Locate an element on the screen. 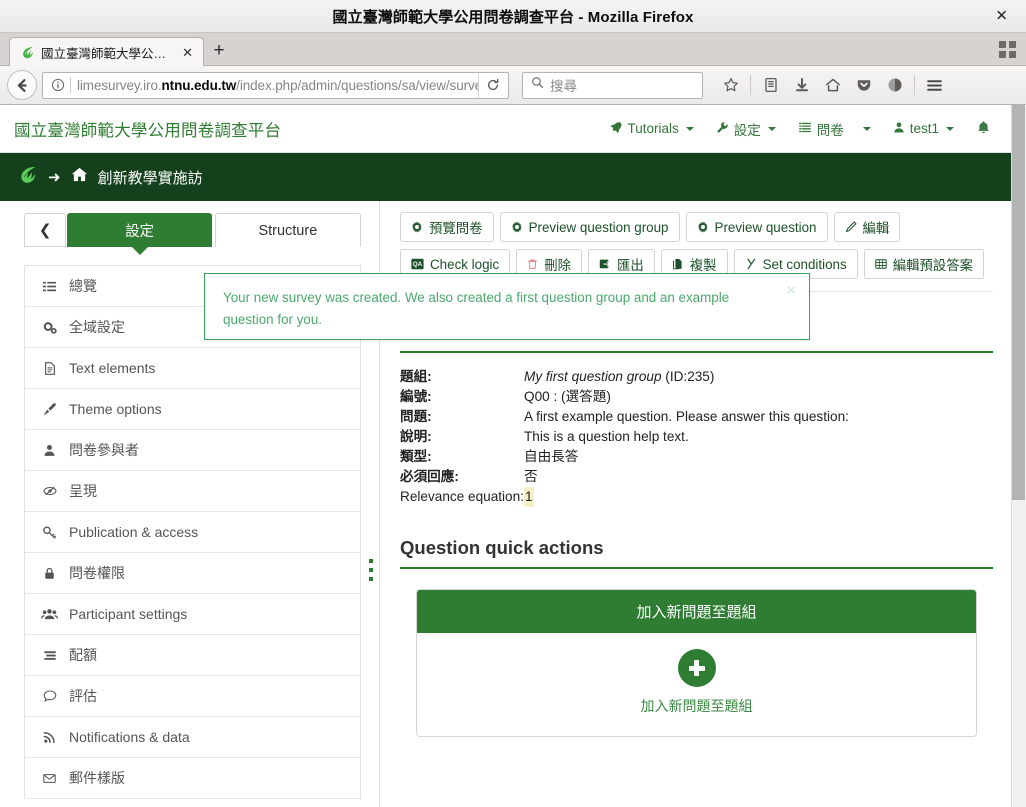  sidebar-label: 問卷參與者 is located at coordinates (104, 450).